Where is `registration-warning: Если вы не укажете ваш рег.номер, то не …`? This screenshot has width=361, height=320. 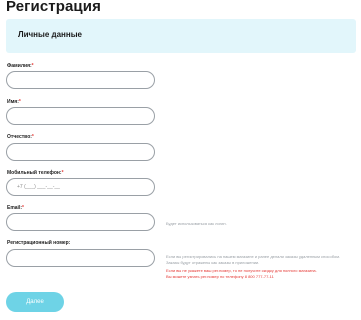
registration-warning: Если вы не укажете ваш рег.номер, то не … is located at coordinates (261, 273).